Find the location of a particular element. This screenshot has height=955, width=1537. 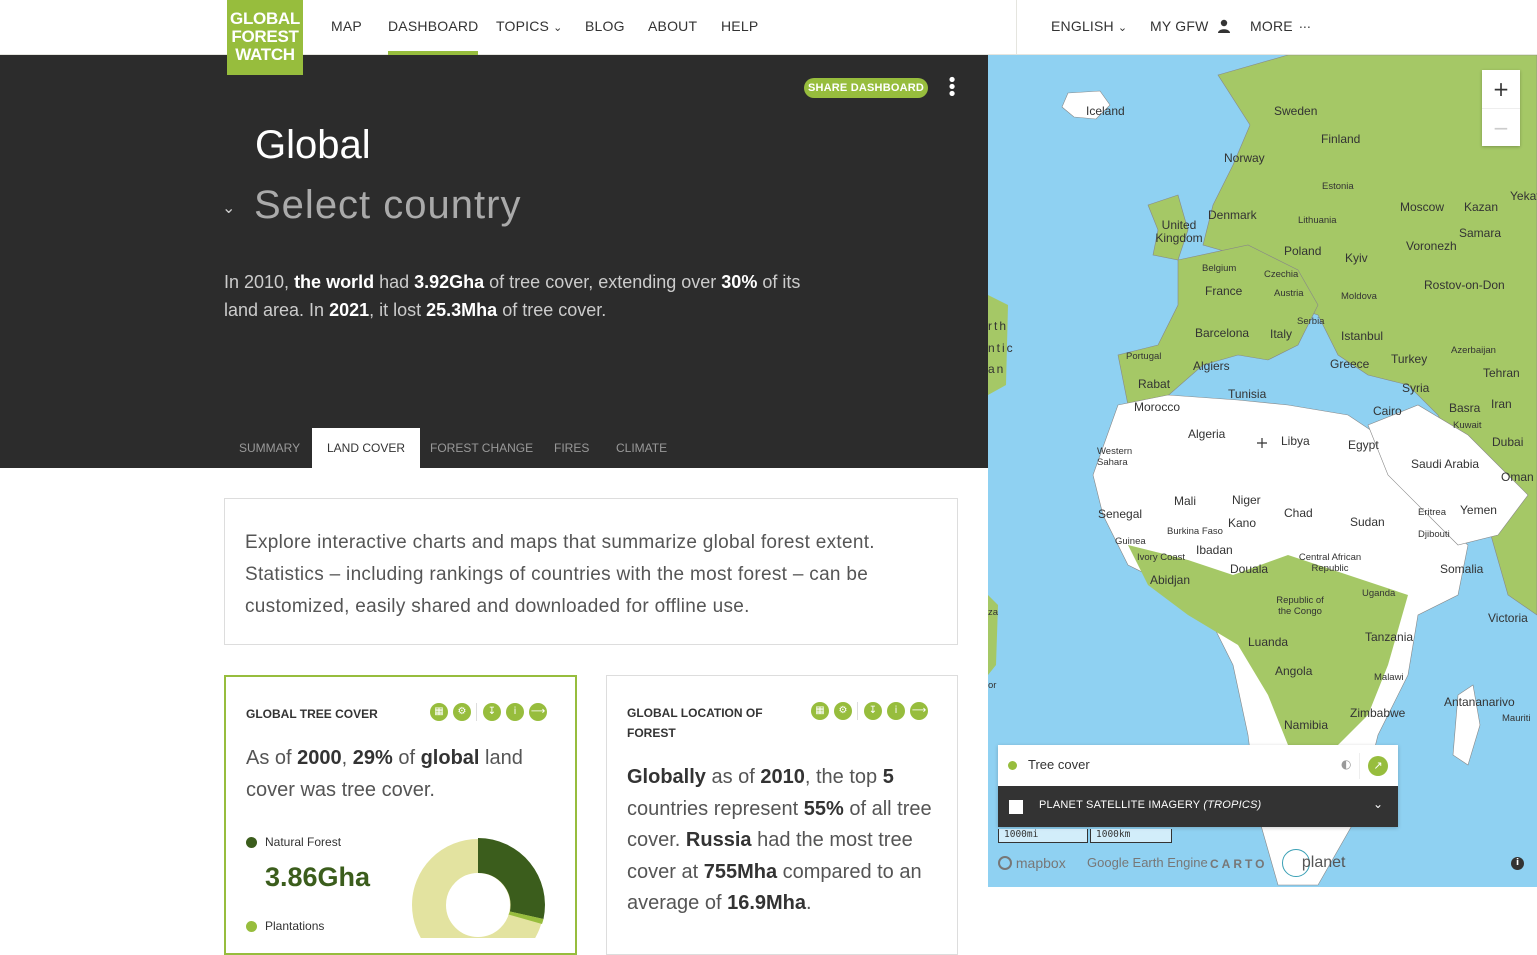

sentence-highlight: 755Mha is located at coordinates (740, 871).